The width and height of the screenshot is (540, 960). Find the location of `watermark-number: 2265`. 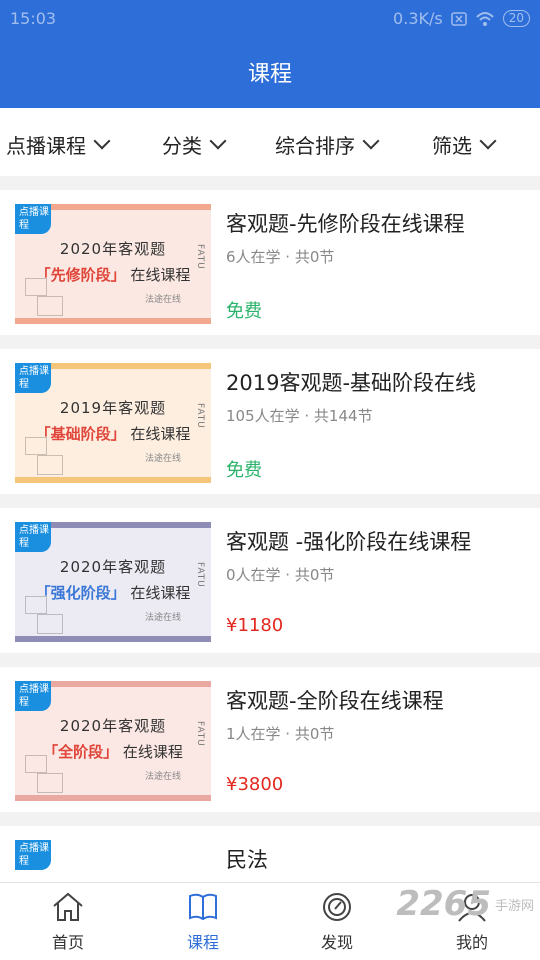

watermark-number: 2265 is located at coordinates (443, 904).